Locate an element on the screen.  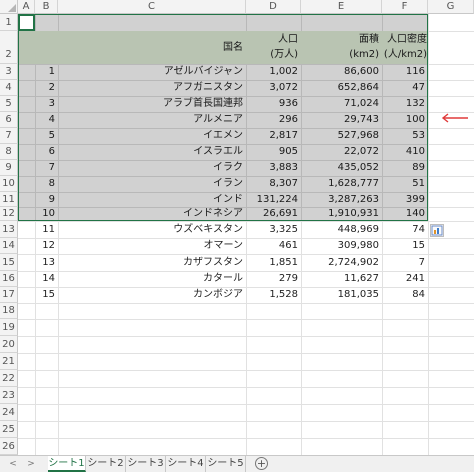
column-header-e: E is located at coordinates (341, 7).